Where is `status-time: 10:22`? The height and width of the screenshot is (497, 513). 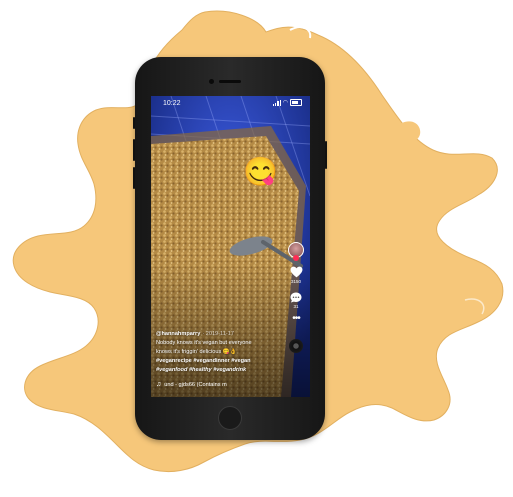
status-time: 10:22 is located at coordinates (172, 103).